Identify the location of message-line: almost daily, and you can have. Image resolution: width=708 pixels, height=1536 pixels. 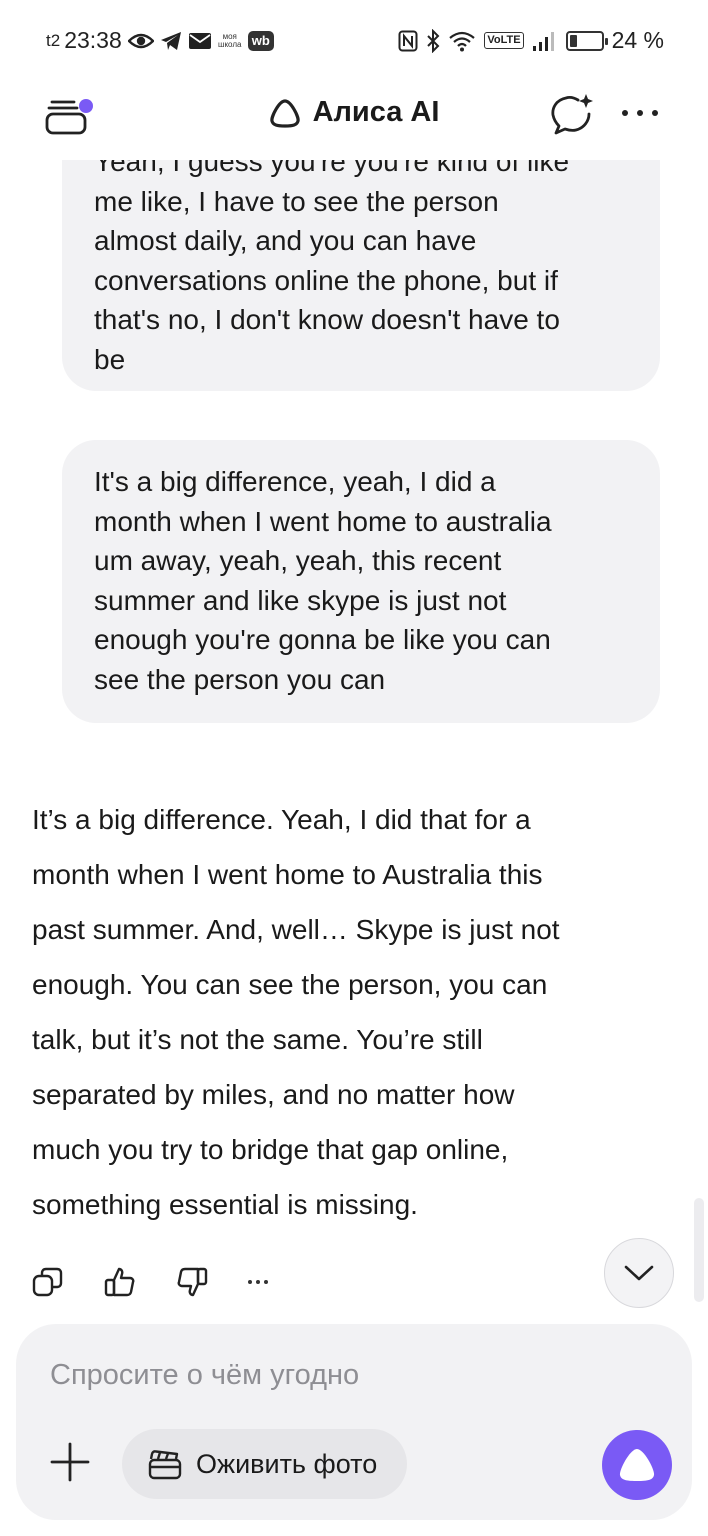
(285, 240).